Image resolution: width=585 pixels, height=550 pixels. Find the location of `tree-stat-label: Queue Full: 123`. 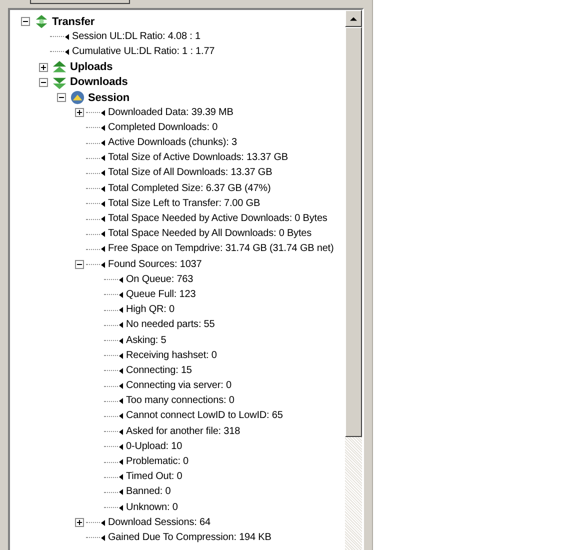

tree-stat-label: Queue Full: 123 is located at coordinates (161, 295).